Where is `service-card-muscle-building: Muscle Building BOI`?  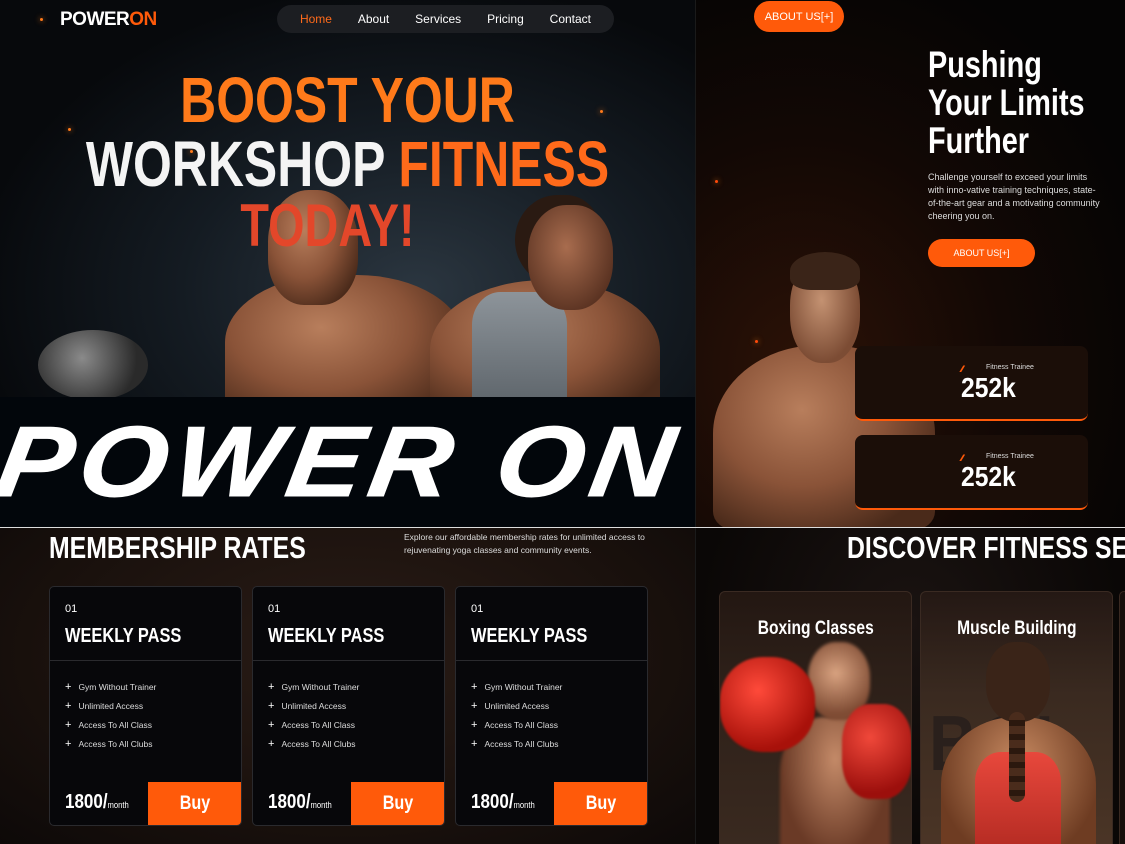
service-card-muscle-building: Muscle Building BOI is located at coordinates (1016, 717).